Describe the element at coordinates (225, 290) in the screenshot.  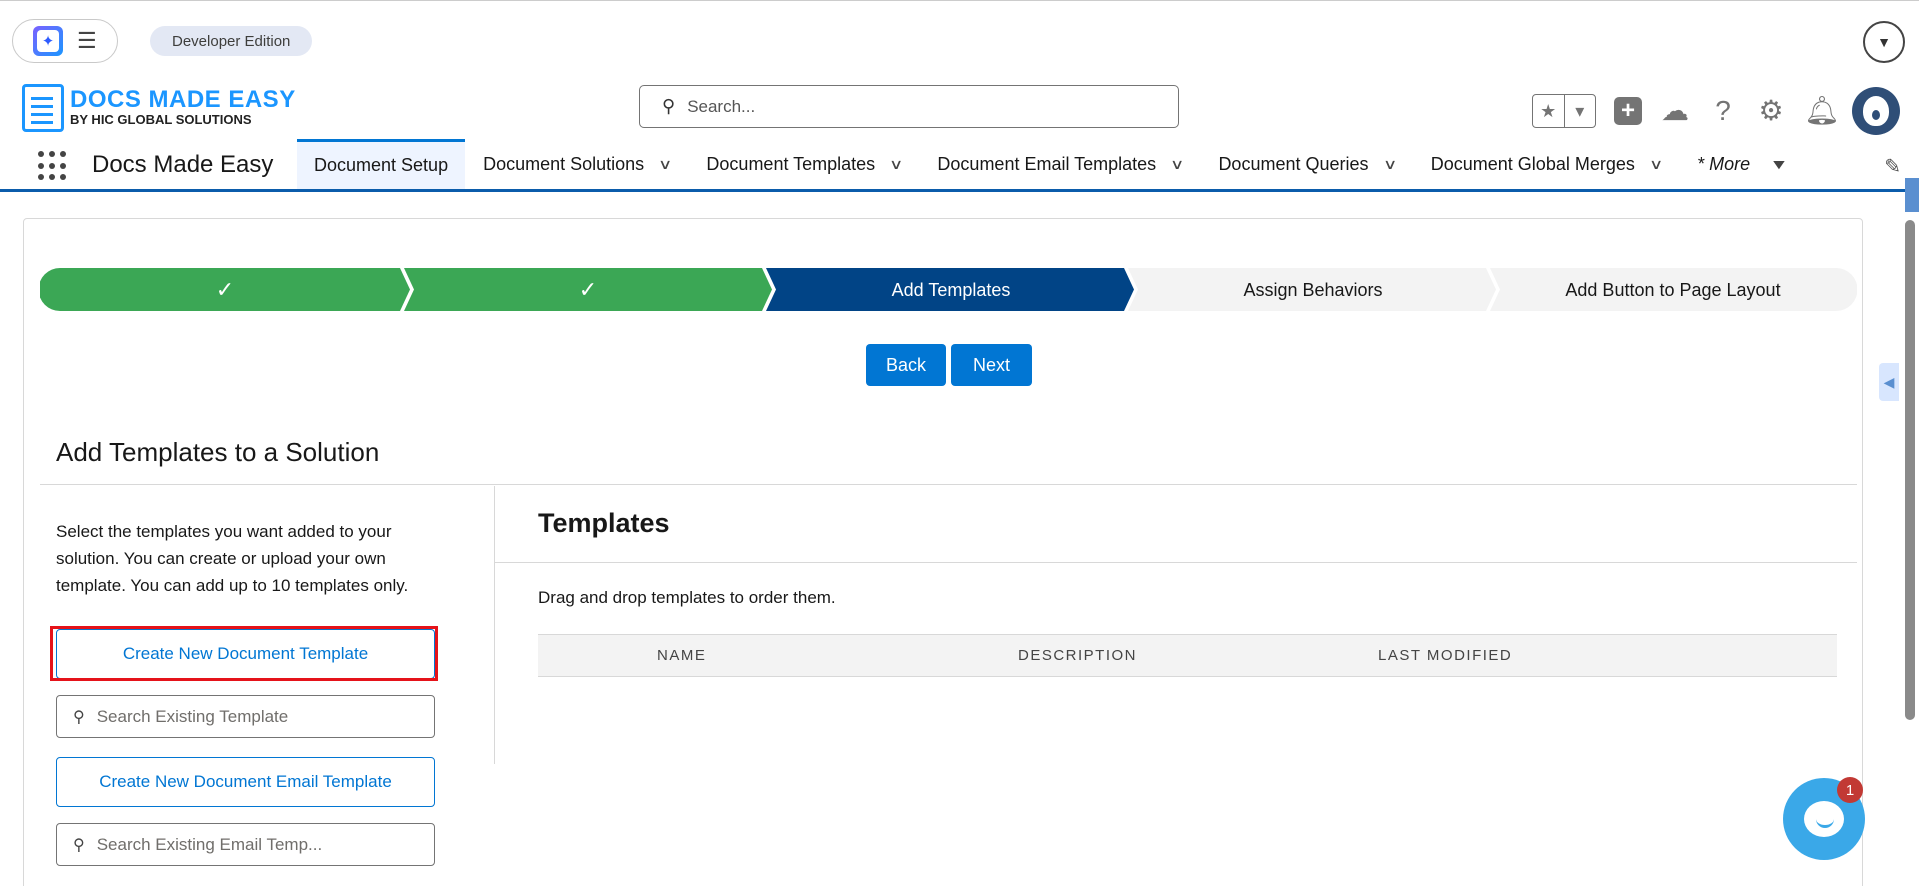
I see `path-step-1-label: ✓` at that location.